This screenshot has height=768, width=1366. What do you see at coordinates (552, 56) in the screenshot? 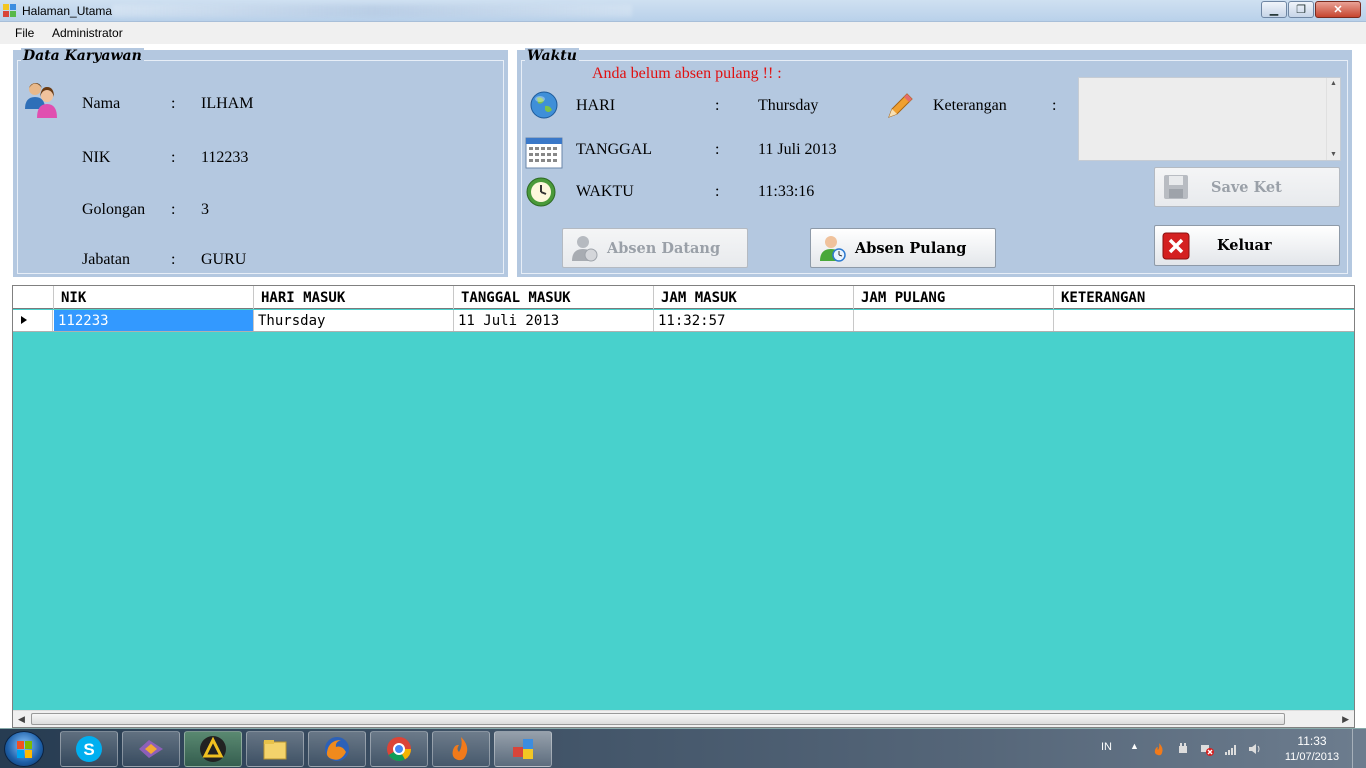
I see `time-groupbox-title: Waktu` at bounding box center [552, 56].